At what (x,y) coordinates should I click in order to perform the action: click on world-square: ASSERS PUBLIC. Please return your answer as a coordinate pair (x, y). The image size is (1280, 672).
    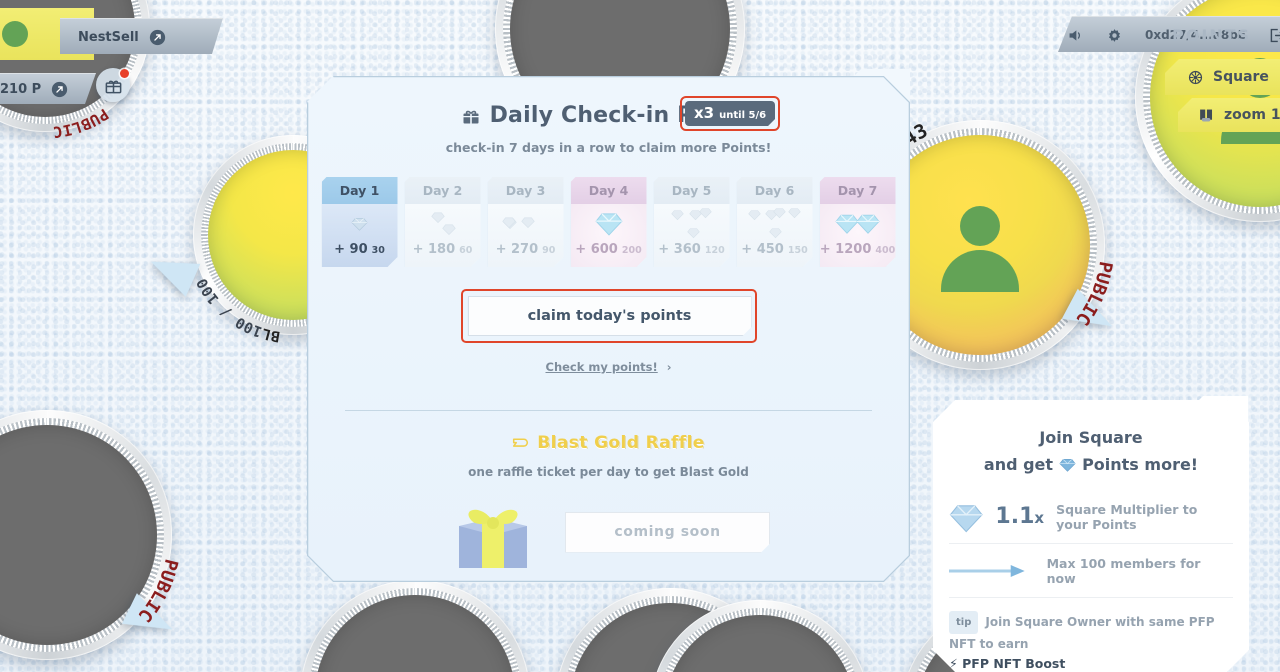
    Looking at the image, I should click on (91, 535).